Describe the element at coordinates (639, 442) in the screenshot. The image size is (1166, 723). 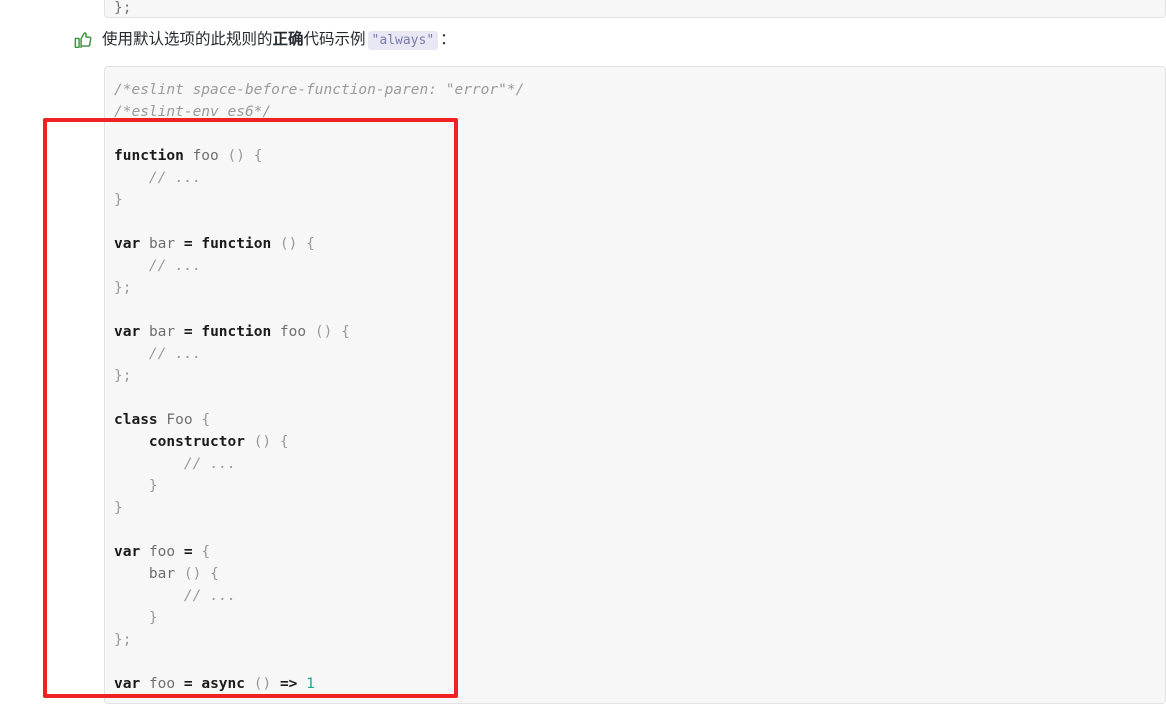
I see `code-line: constructor () {` at that location.